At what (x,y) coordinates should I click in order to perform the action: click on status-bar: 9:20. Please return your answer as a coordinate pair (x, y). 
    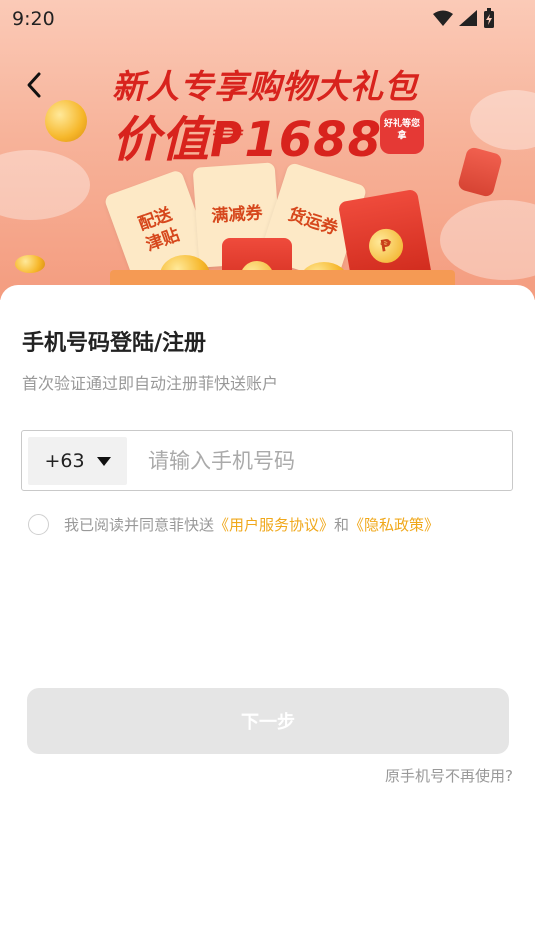
    Looking at the image, I should click on (267, 18).